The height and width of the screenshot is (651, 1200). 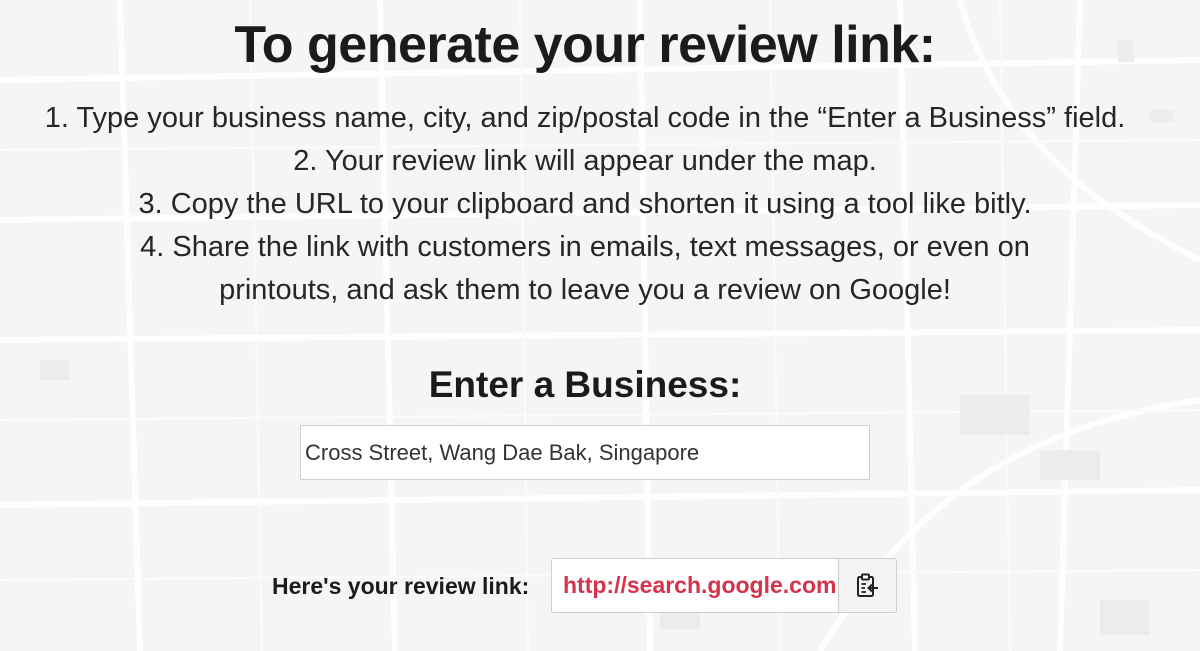 What do you see at coordinates (695, 585) in the screenshot?
I see `review-link-field` at bounding box center [695, 585].